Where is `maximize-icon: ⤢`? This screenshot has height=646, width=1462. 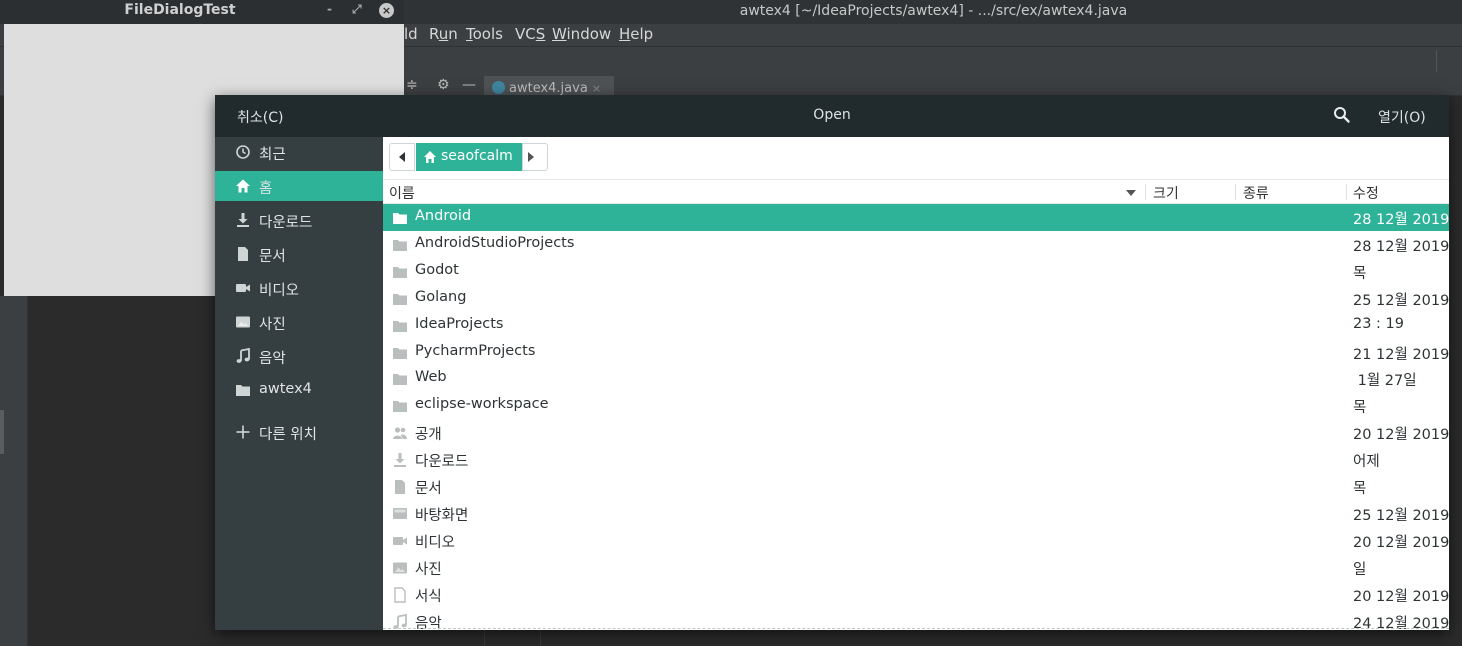 maximize-icon: ⤢ is located at coordinates (357, 9).